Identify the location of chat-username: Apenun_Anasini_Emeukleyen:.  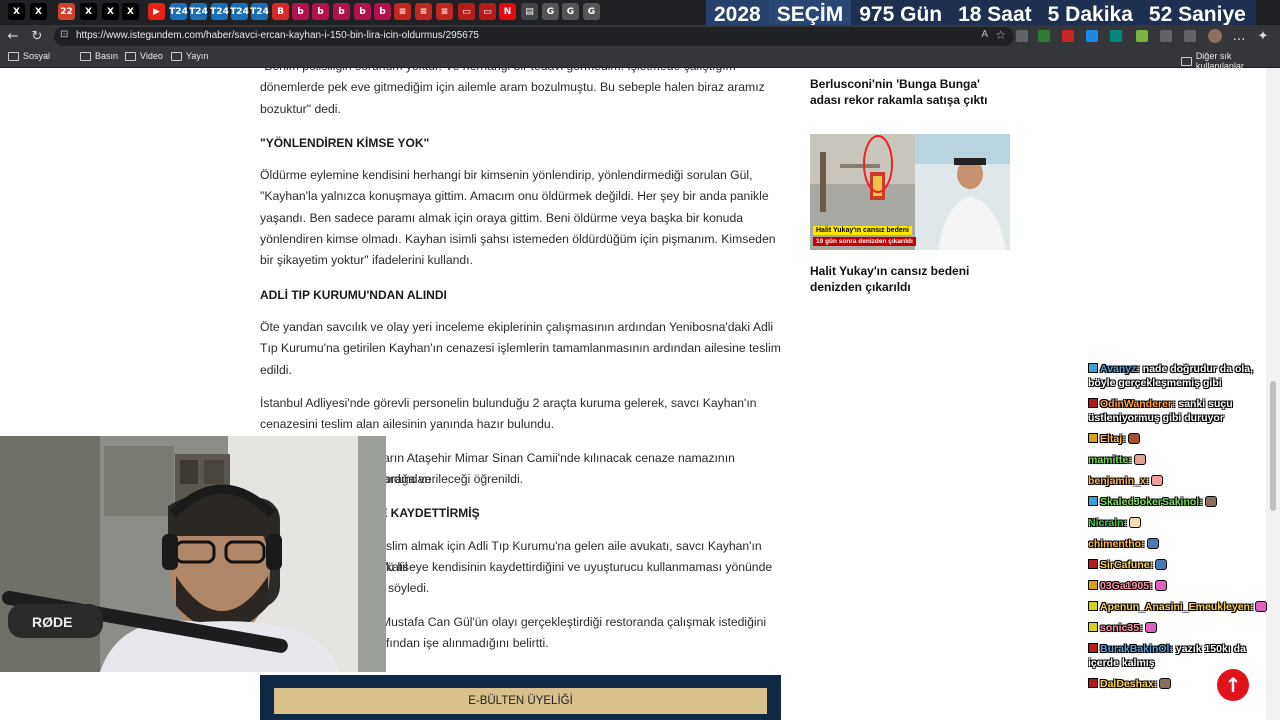
(1176, 607).